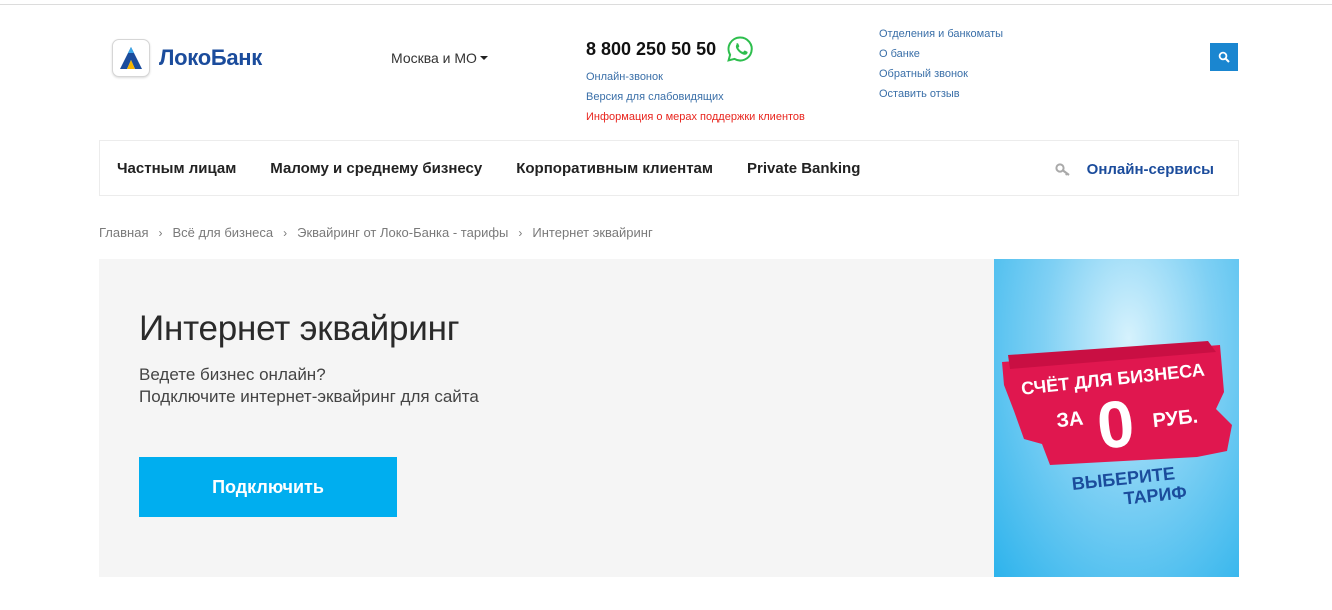  I want to click on phone-block: 8 800 250 50 50, so click(670, 49).